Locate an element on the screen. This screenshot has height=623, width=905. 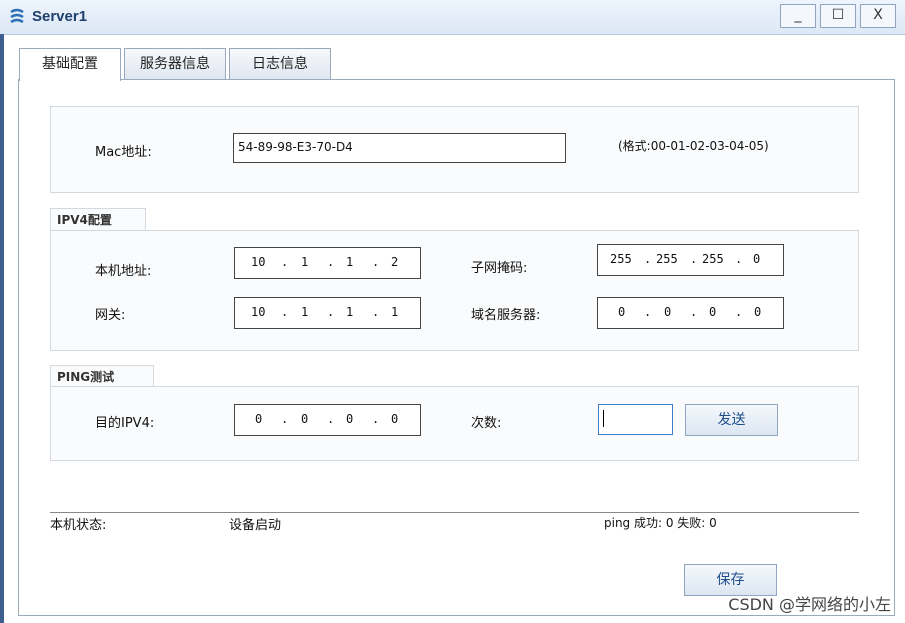
window-title: Server1 is located at coordinates (60, 16).